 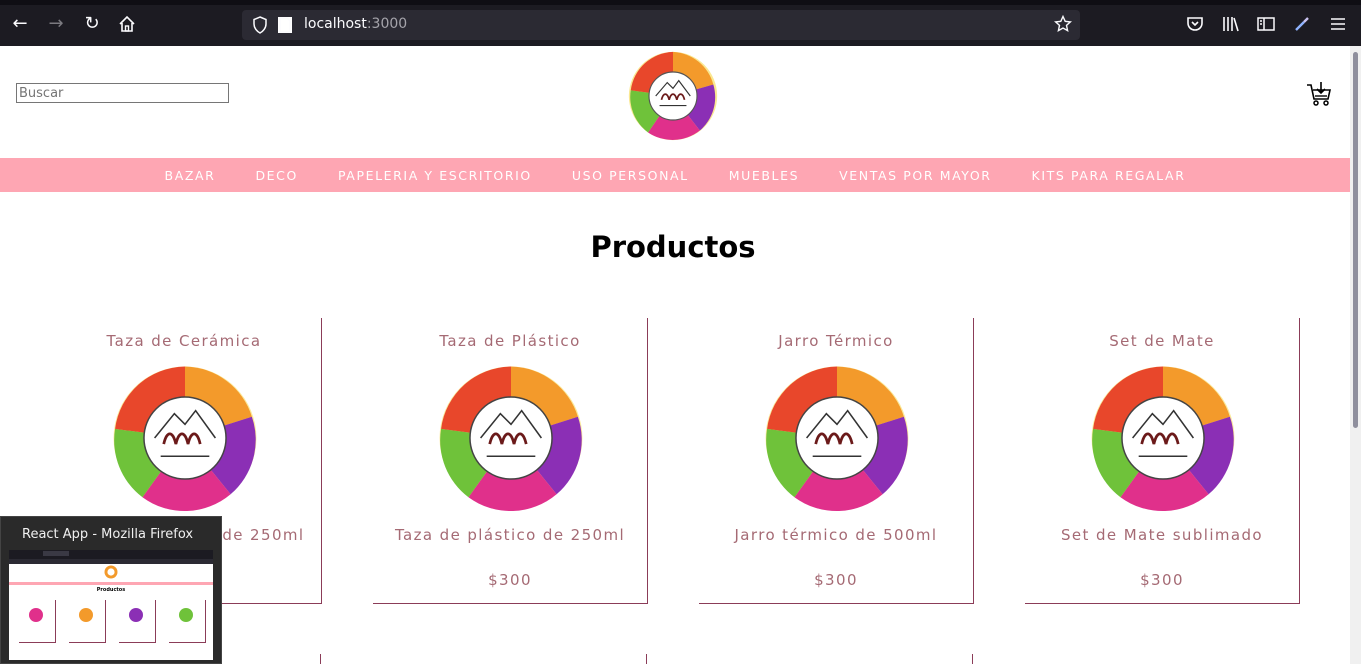 I want to click on preview-heading: Productos, so click(x=111, y=590).